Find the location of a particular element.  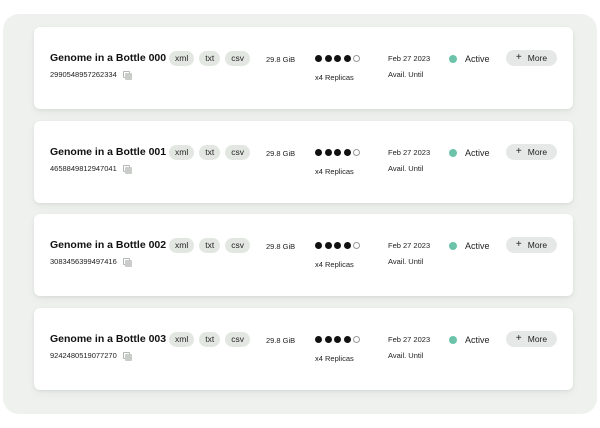

dataset-id: 2990548957262334 is located at coordinates (83, 74).